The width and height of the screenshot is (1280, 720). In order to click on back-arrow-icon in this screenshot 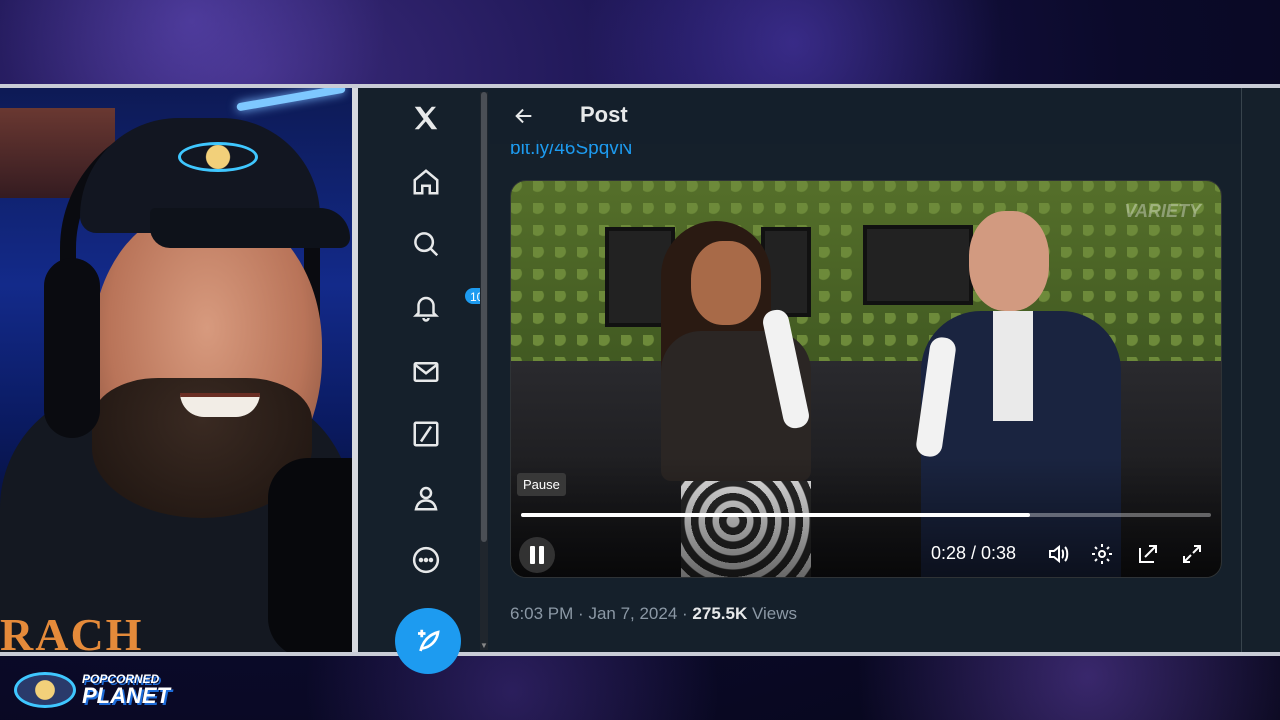, I will do `click(523, 116)`.